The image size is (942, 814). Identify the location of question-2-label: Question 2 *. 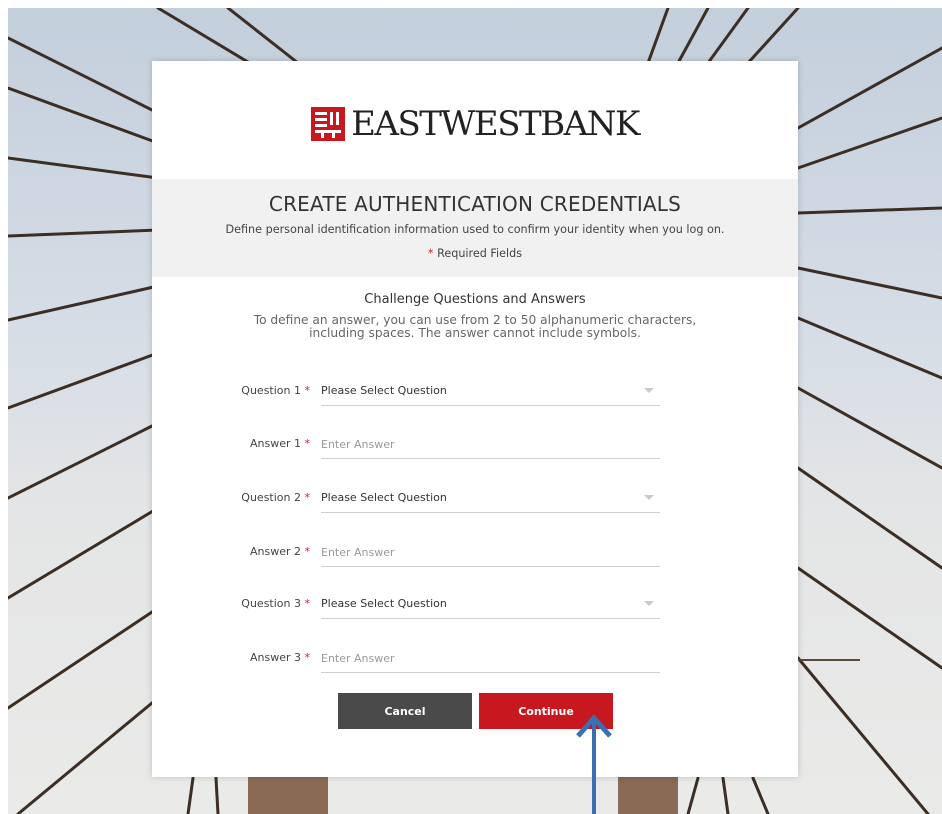
(275, 497).